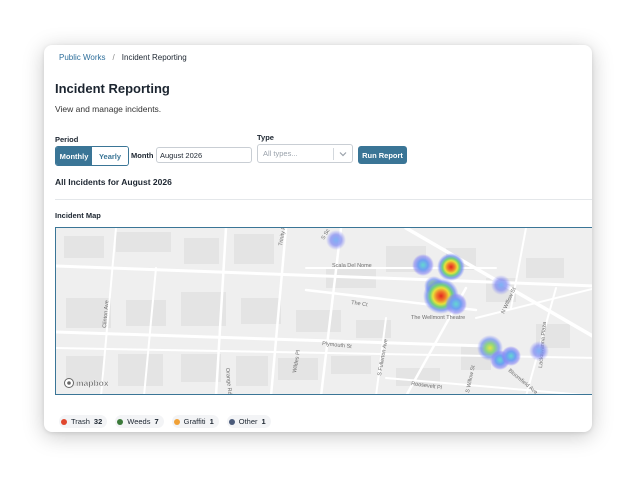  I want to click on mapbox-logo: mapbox, so click(86, 383).